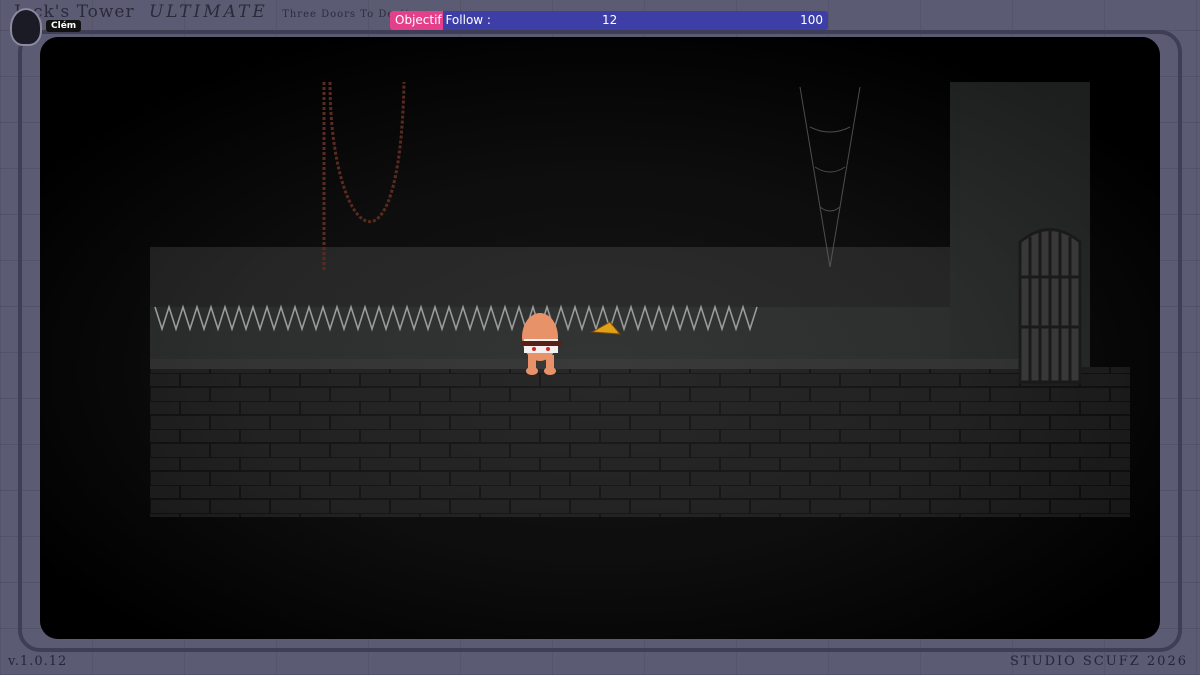 This screenshot has height=675, width=1200. Describe the element at coordinates (208, 12) in the screenshot. I see `game-mode: ULTIMATE` at that location.